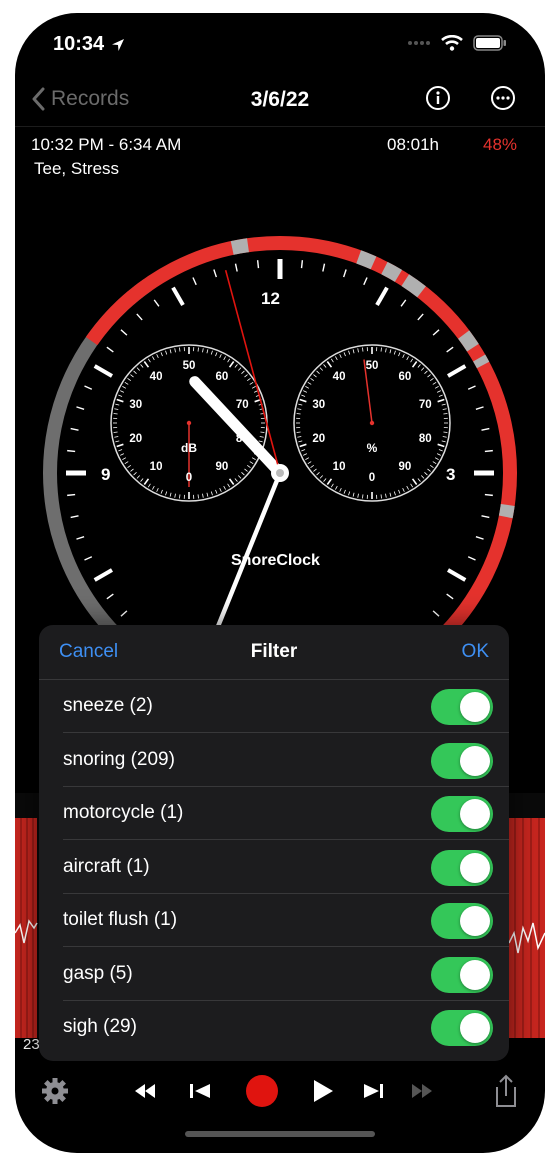 Image resolution: width=560 pixels, height=1164 pixels. I want to click on db-dial-label: 10, so click(156, 467).